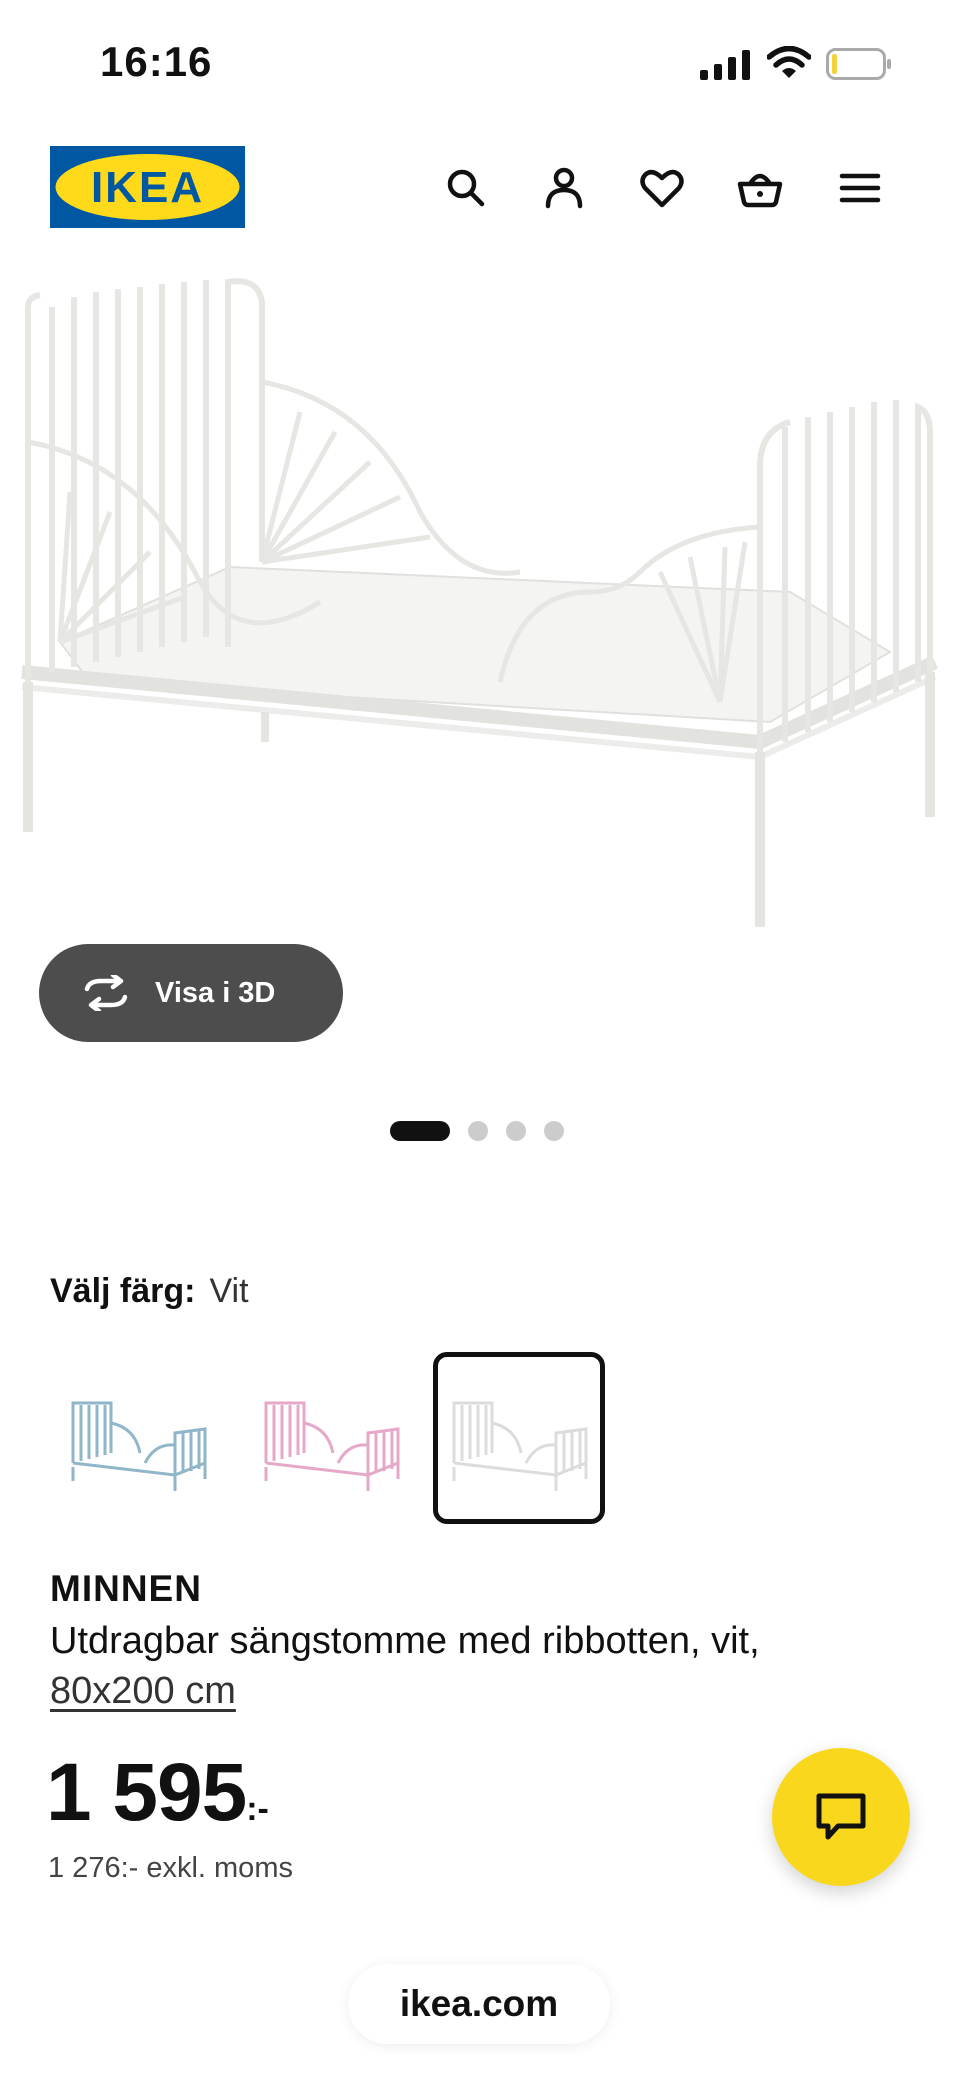 Image resolution: width=960 pixels, height=2078 pixels. What do you see at coordinates (520, 1446) in the screenshot?
I see `bed-thumbnail-white` at bounding box center [520, 1446].